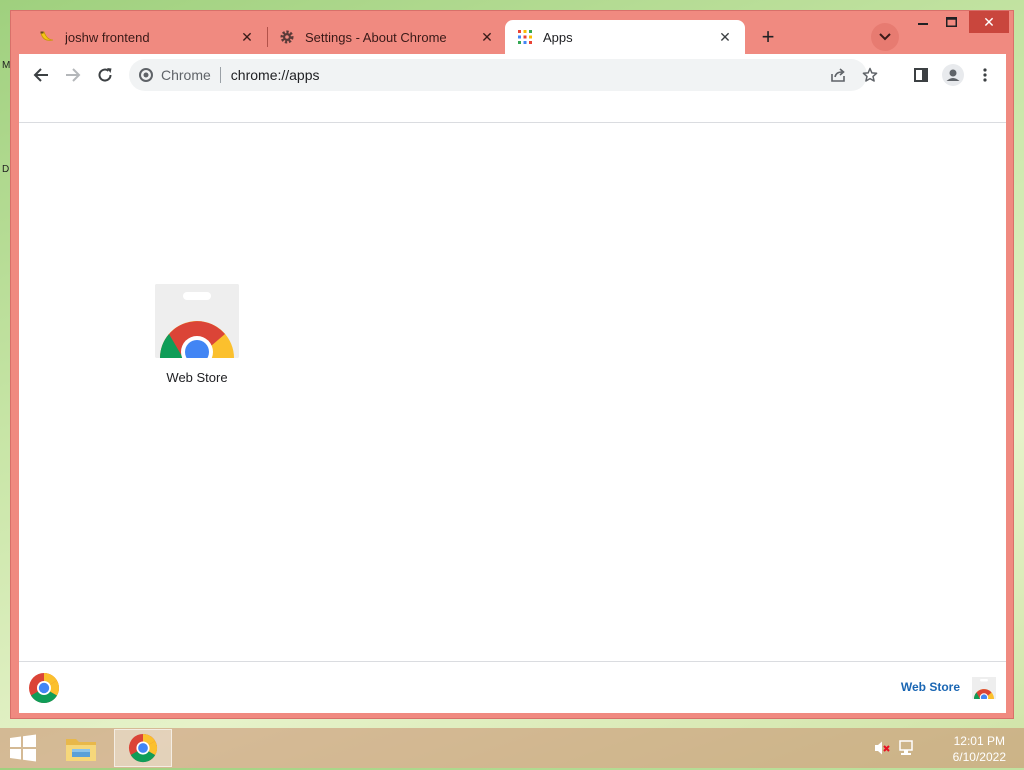 This screenshot has width=1024, height=770. I want to click on share-button, so click(838, 75).